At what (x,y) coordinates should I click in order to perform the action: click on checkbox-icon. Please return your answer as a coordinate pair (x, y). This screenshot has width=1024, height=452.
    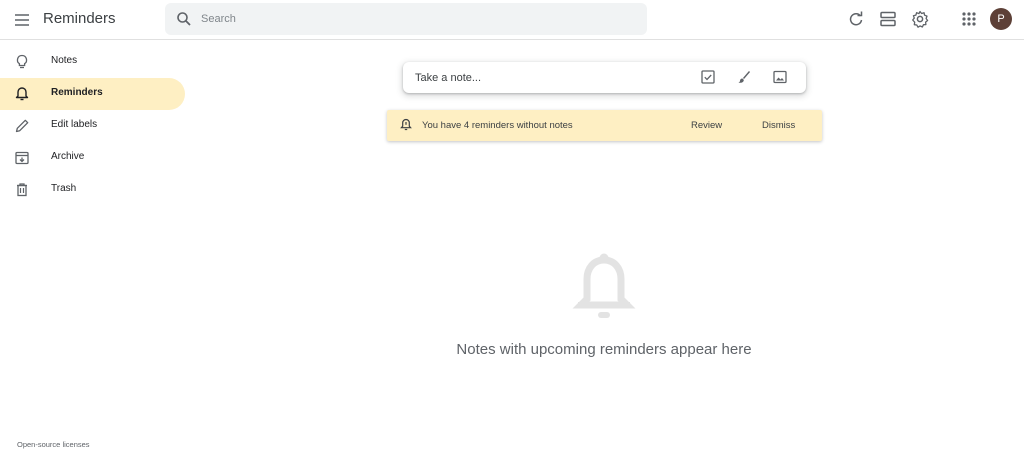
    Looking at the image, I should click on (708, 77).